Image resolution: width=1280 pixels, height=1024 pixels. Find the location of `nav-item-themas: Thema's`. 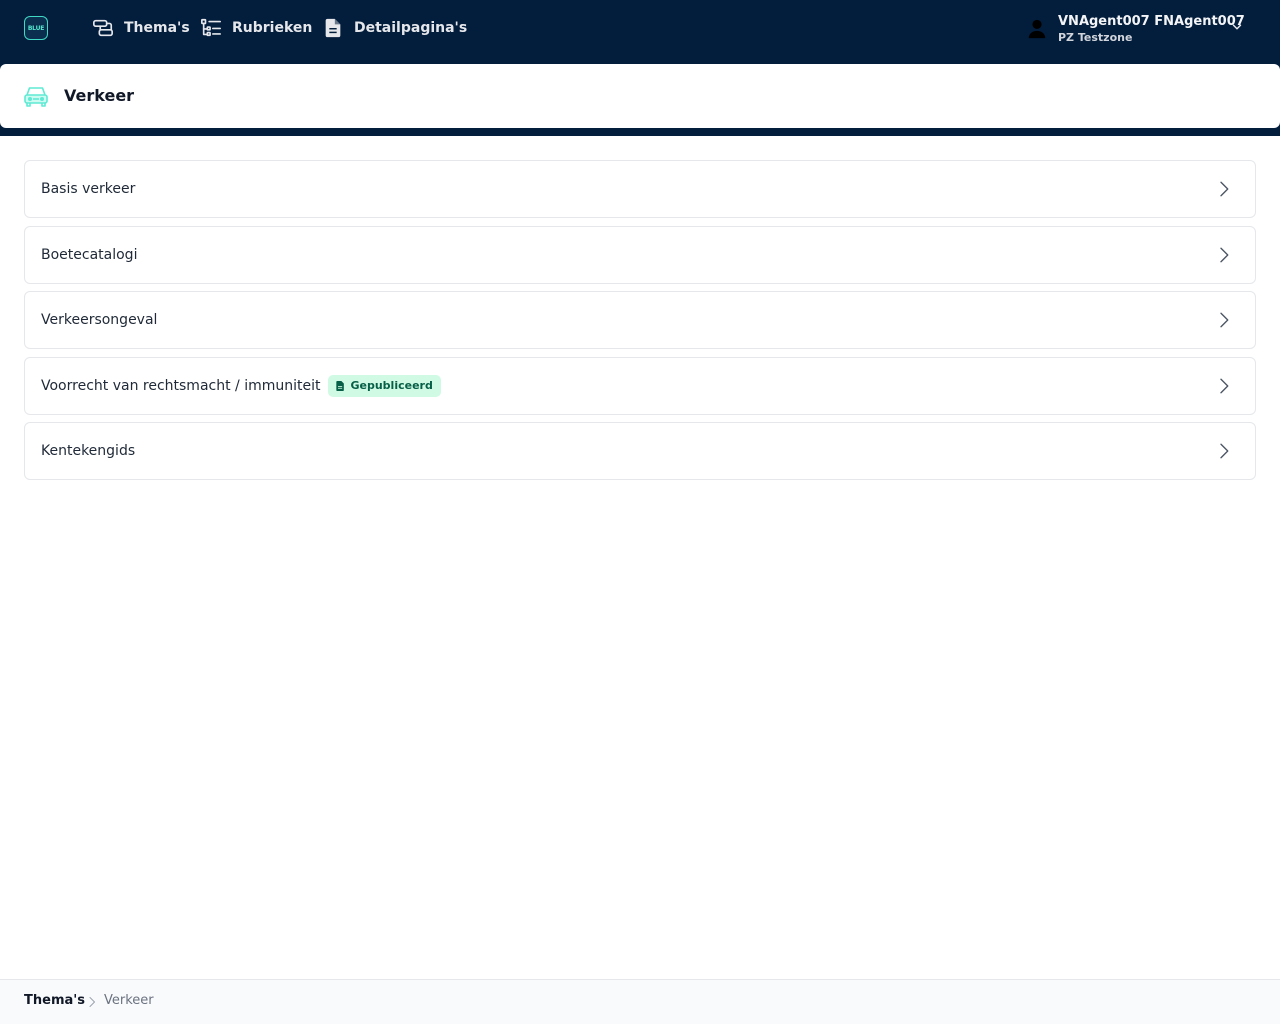

nav-item-themas: Thema's is located at coordinates (141, 28).